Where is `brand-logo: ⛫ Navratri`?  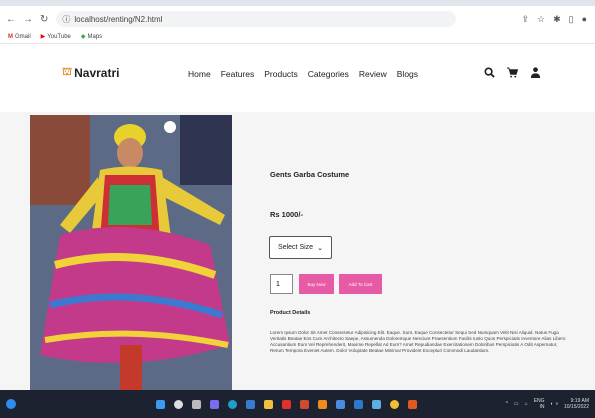 brand-logo: ⛫ Navratri is located at coordinates (90, 73).